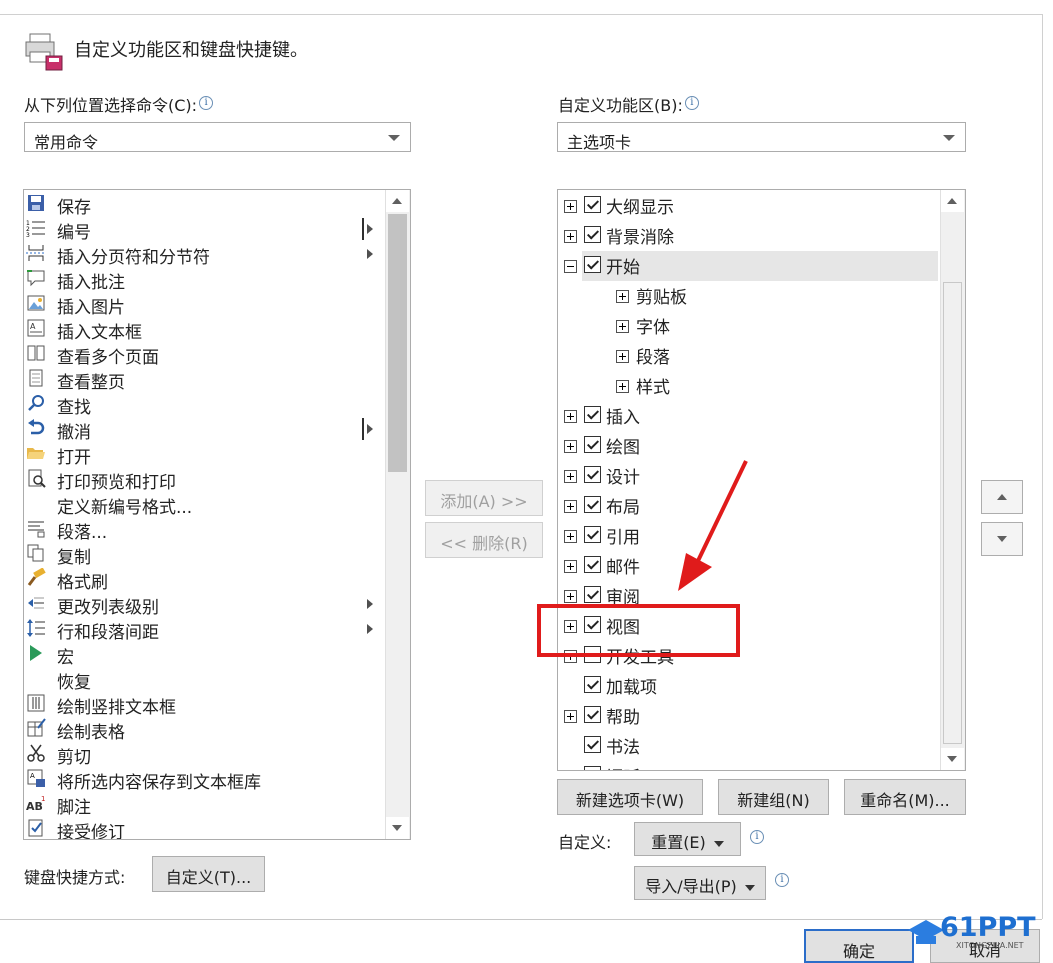 Image resolution: width=1053 pixels, height=963 pixels. Describe the element at coordinates (653, 328) in the screenshot. I see `tab-label: 字体` at that location.